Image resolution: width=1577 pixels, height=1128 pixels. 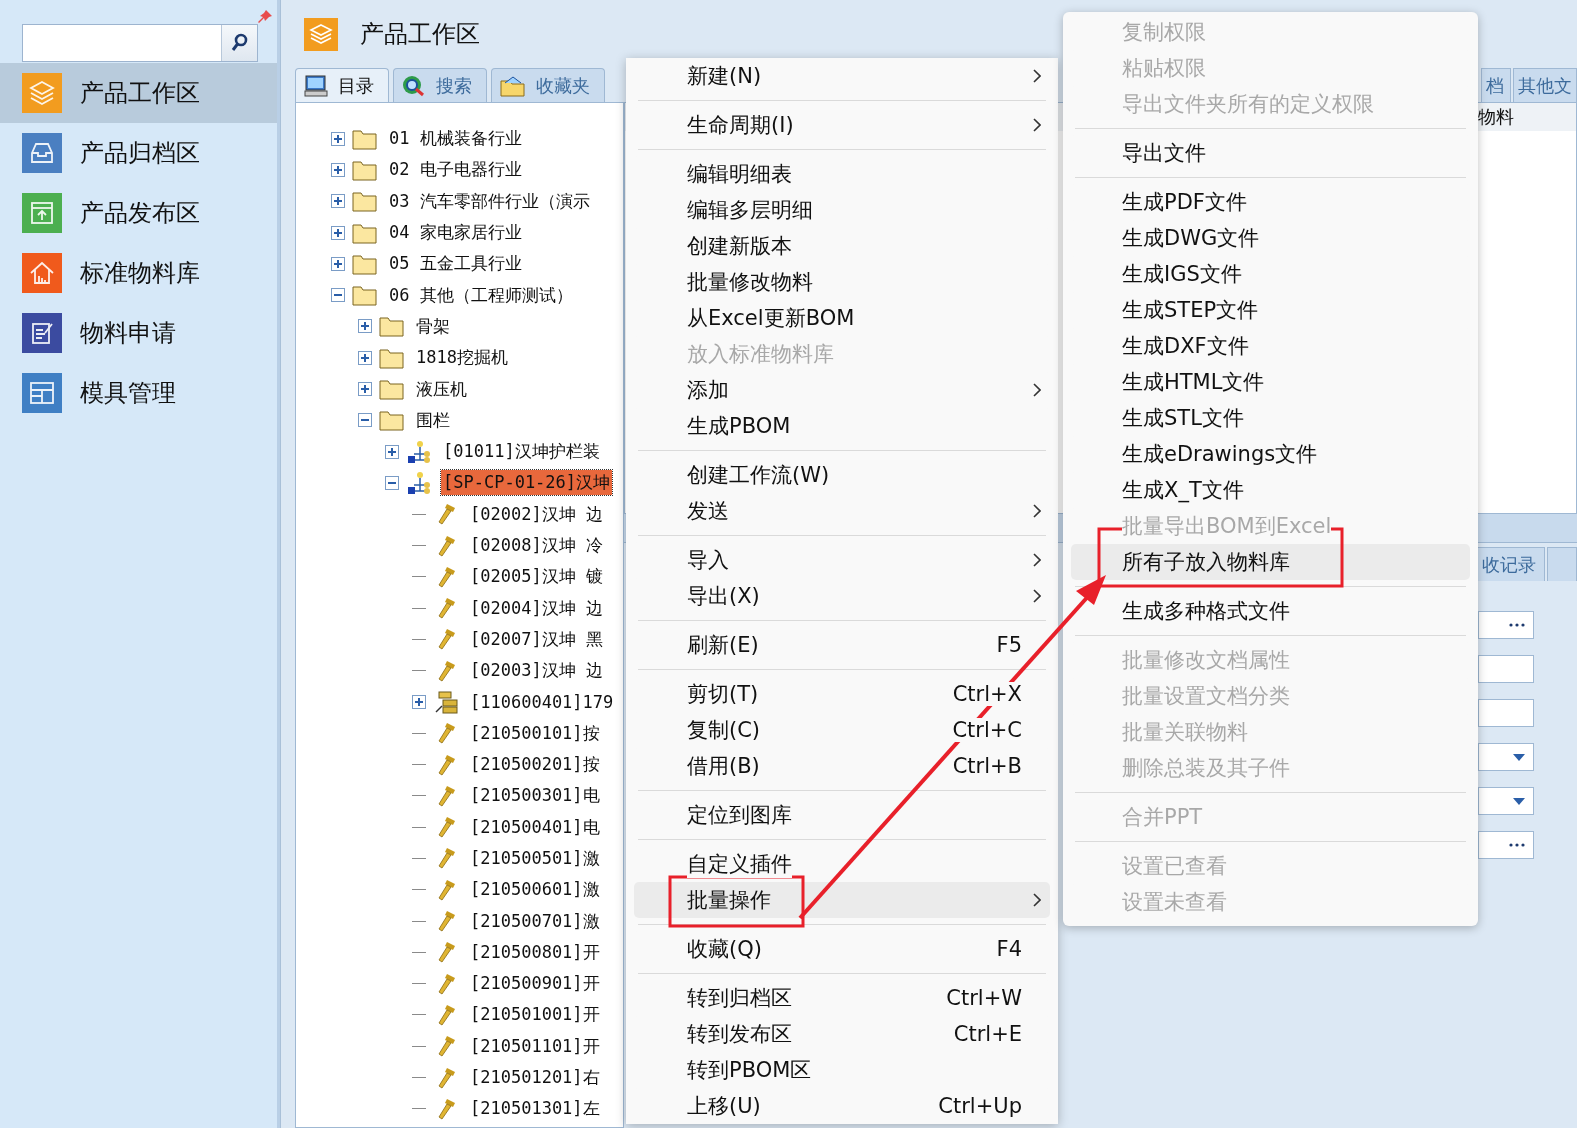 What do you see at coordinates (535, 984) in the screenshot?
I see `tree-item: [210500901]开` at bounding box center [535, 984].